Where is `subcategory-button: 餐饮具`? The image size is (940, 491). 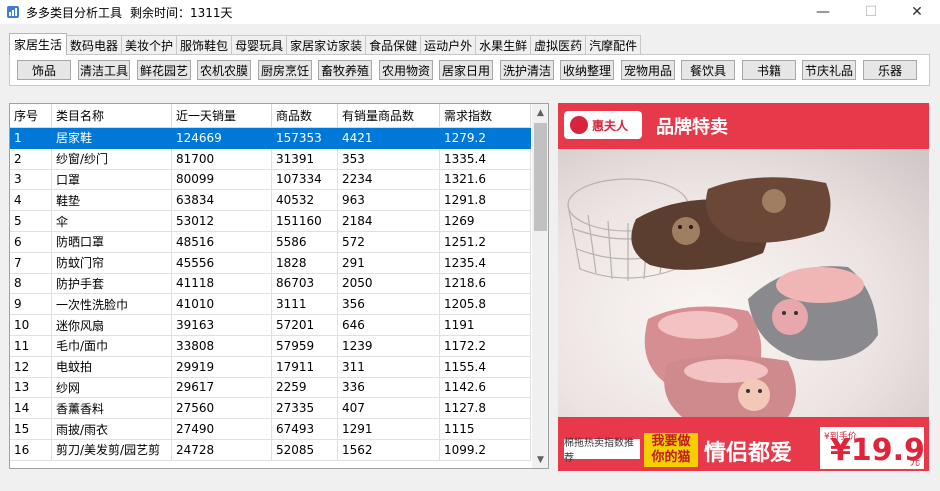 subcategory-button: 餐饮具 is located at coordinates (708, 70).